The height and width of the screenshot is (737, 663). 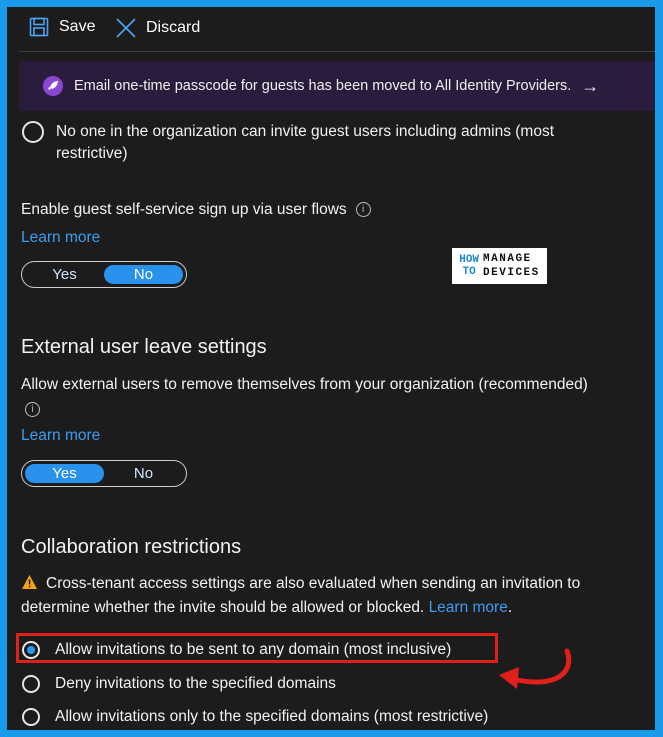 I want to click on external-leave-heading: External user leave settings, so click(x=144, y=347).